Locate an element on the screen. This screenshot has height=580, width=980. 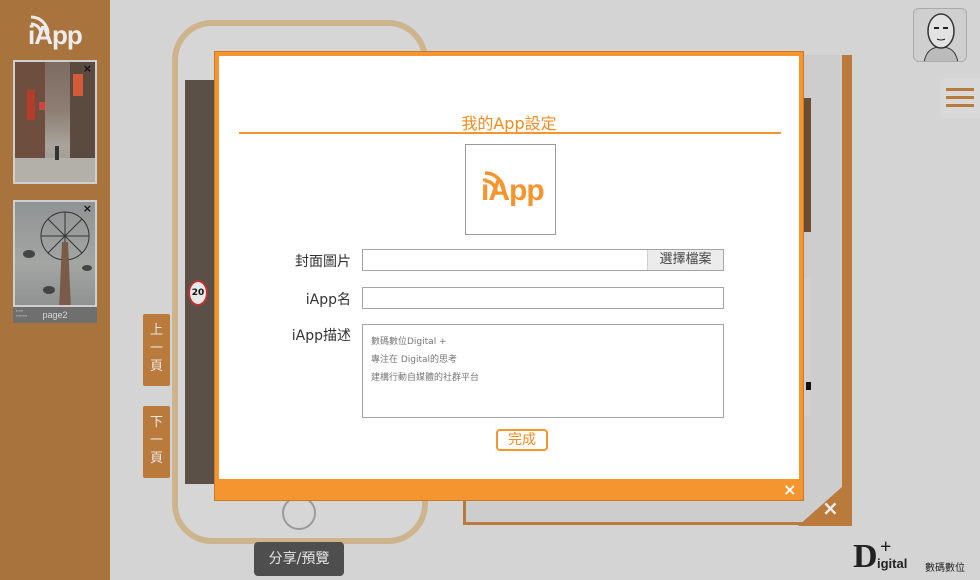
brand-letter: D is located at coordinates (865, 556).